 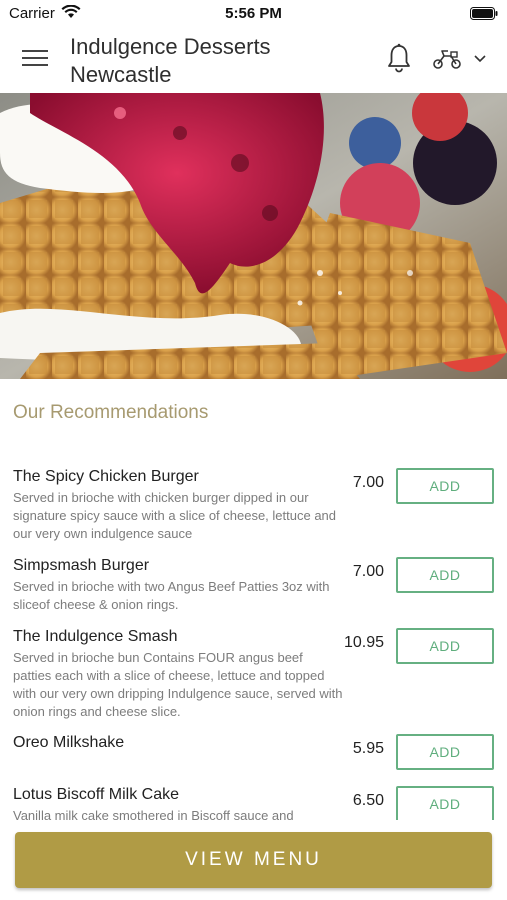 I want to click on item-name: The Spicy Chicken Burger, so click(x=106, y=476).